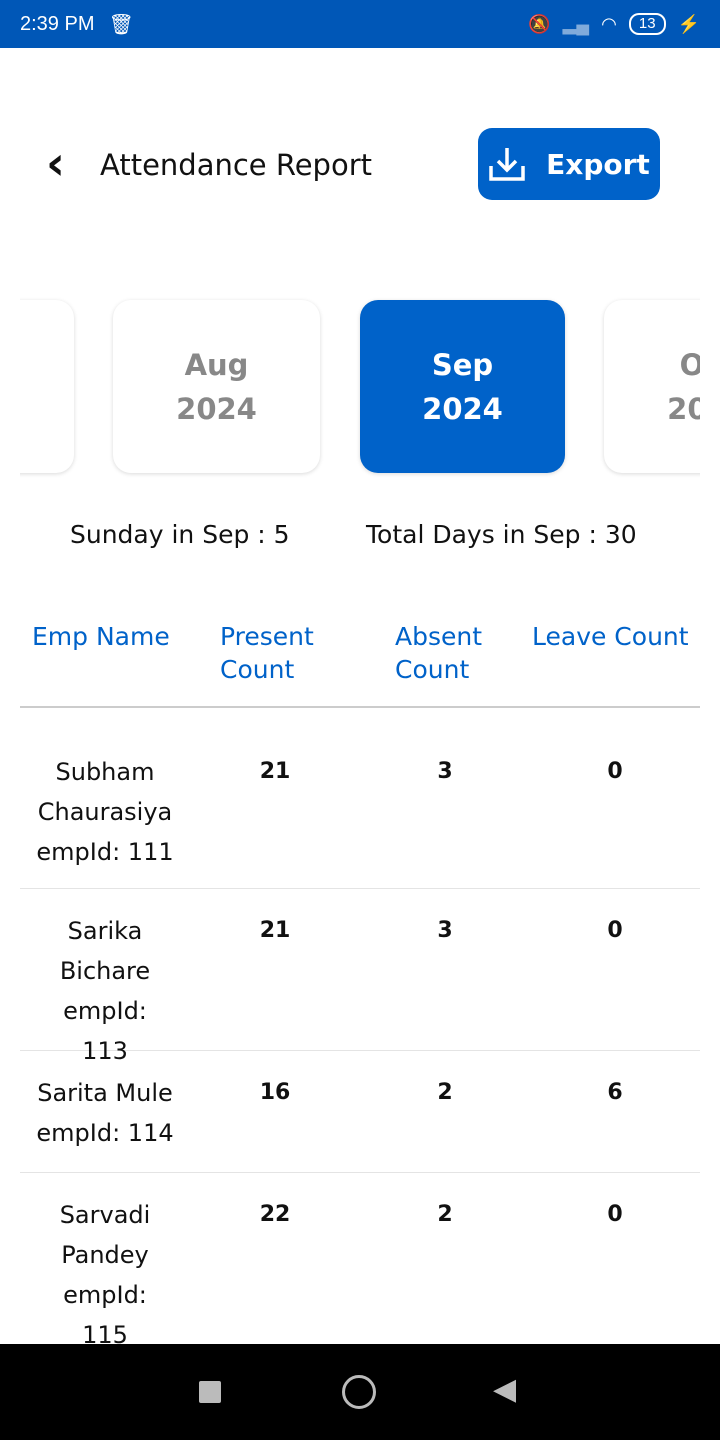  I want to click on emp-name: Subham Chaurasiya, so click(105, 792).